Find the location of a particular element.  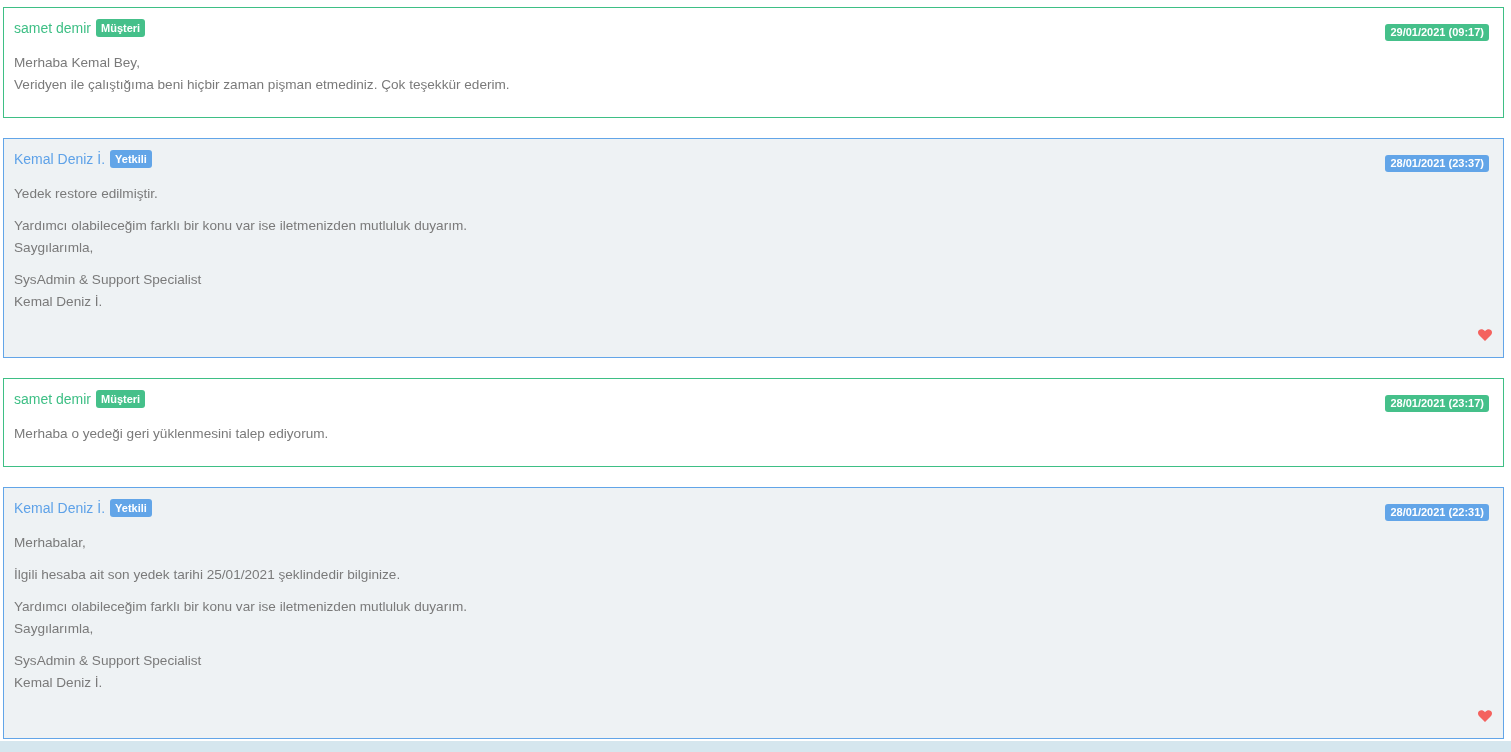

message-date: 28/01/2021 (23:17) is located at coordinates (1437, 403).